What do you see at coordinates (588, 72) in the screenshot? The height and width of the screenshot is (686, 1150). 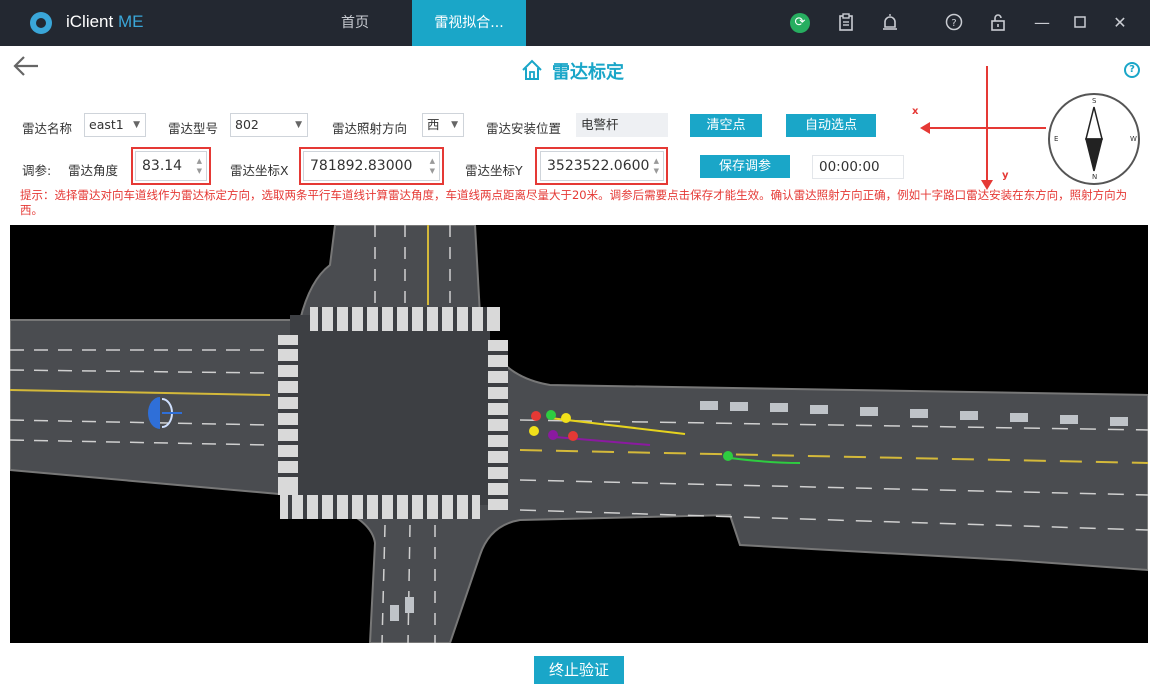 I see `page-title: 雷达标定` at bounding box center [588, 72].